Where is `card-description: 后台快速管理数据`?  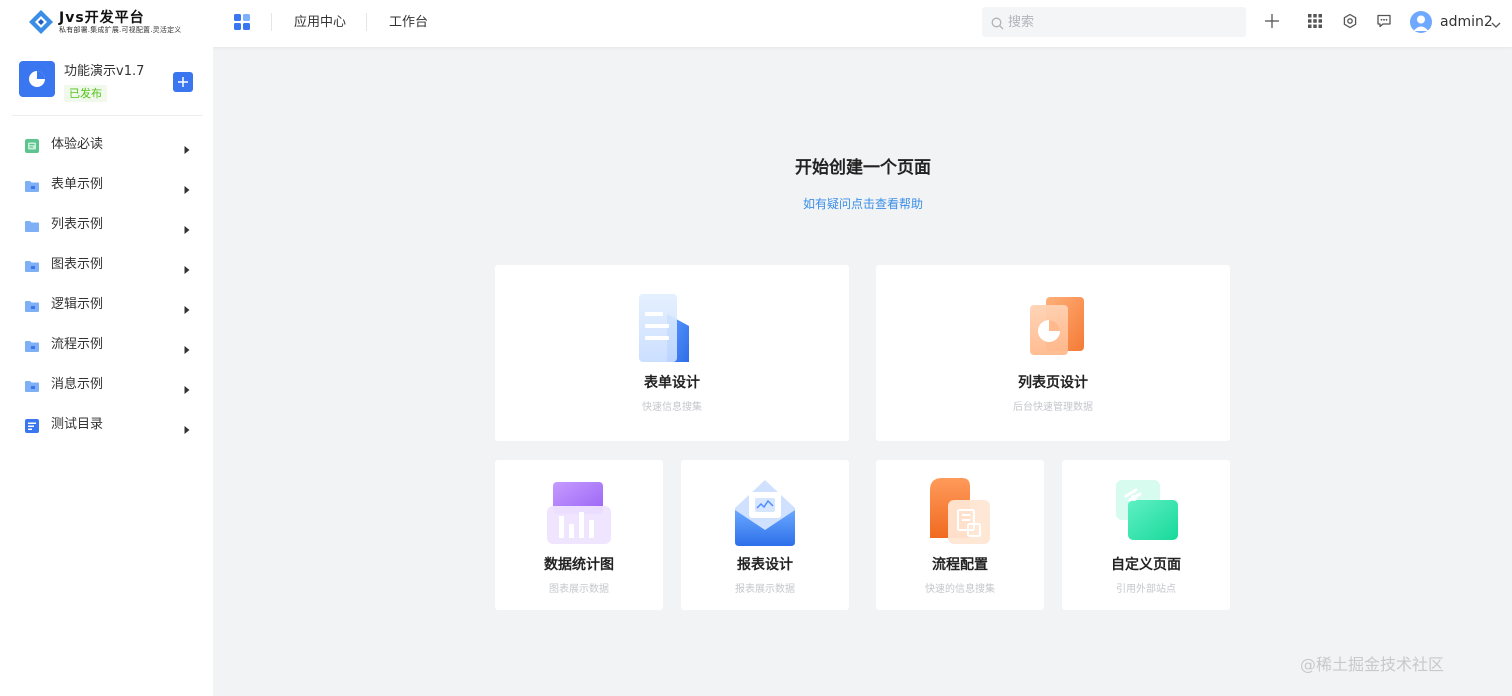
card-description: 后台快速管理数据 is located at coordinates (1053, 407).